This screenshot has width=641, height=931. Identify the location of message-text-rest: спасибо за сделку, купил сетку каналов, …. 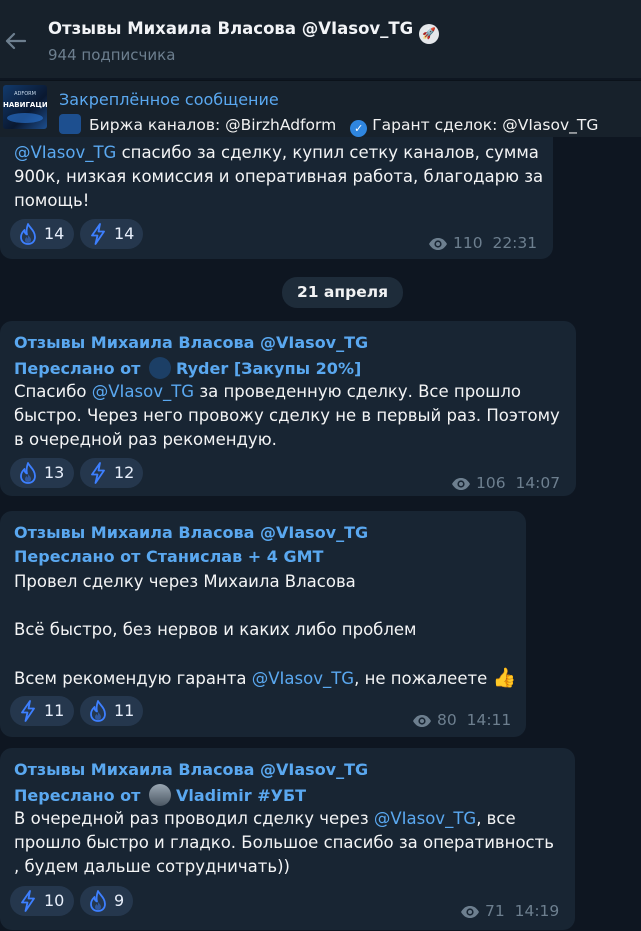
(327, 152).